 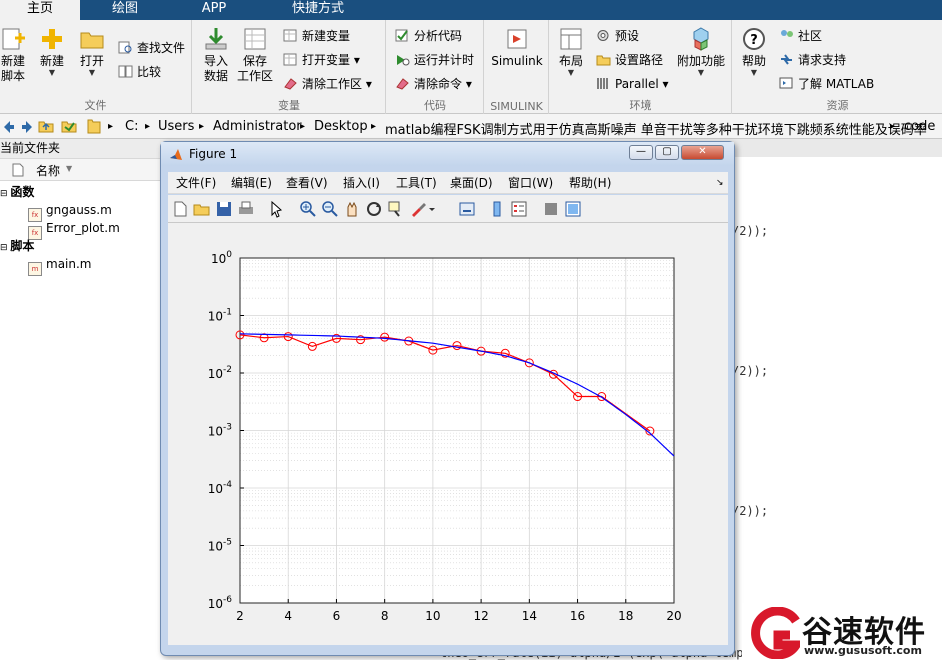 I want to click on run-and-time-button: 运行并计时, so click(x=434, y=60).